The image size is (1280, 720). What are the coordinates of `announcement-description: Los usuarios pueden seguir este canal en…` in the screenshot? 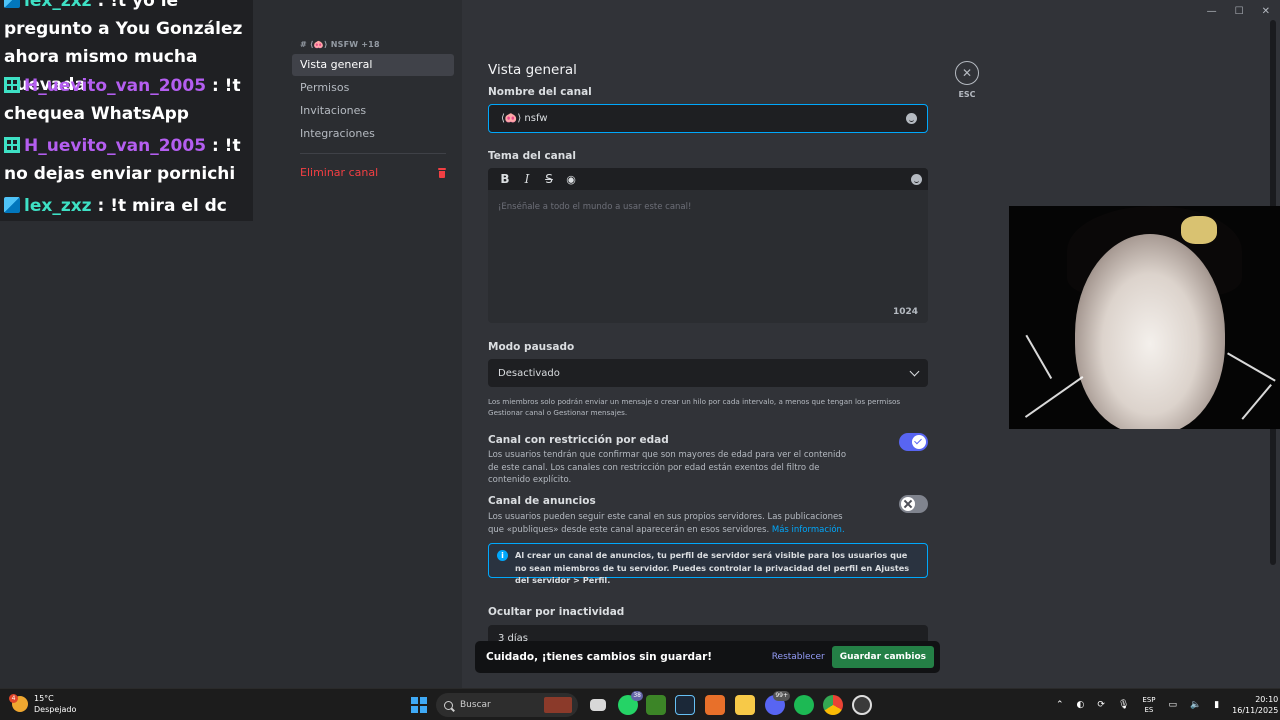 It's located at (668, 523).